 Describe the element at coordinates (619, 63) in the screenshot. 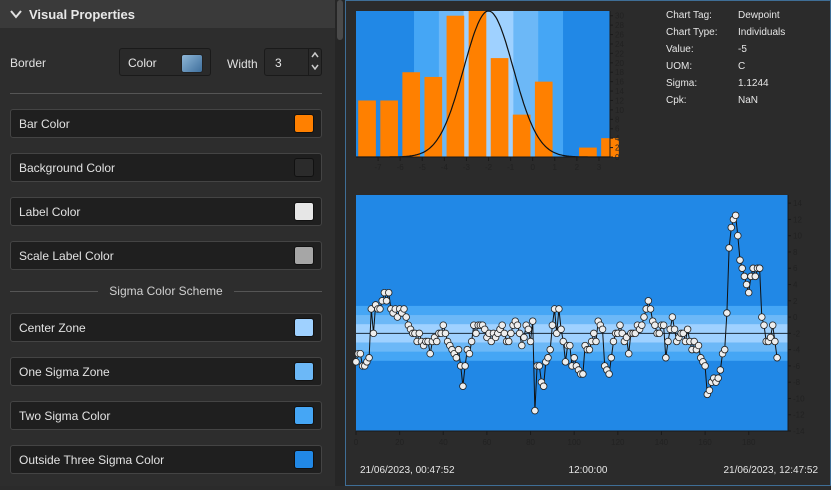

I see `histogram-y-tick-label: 20` at that location.